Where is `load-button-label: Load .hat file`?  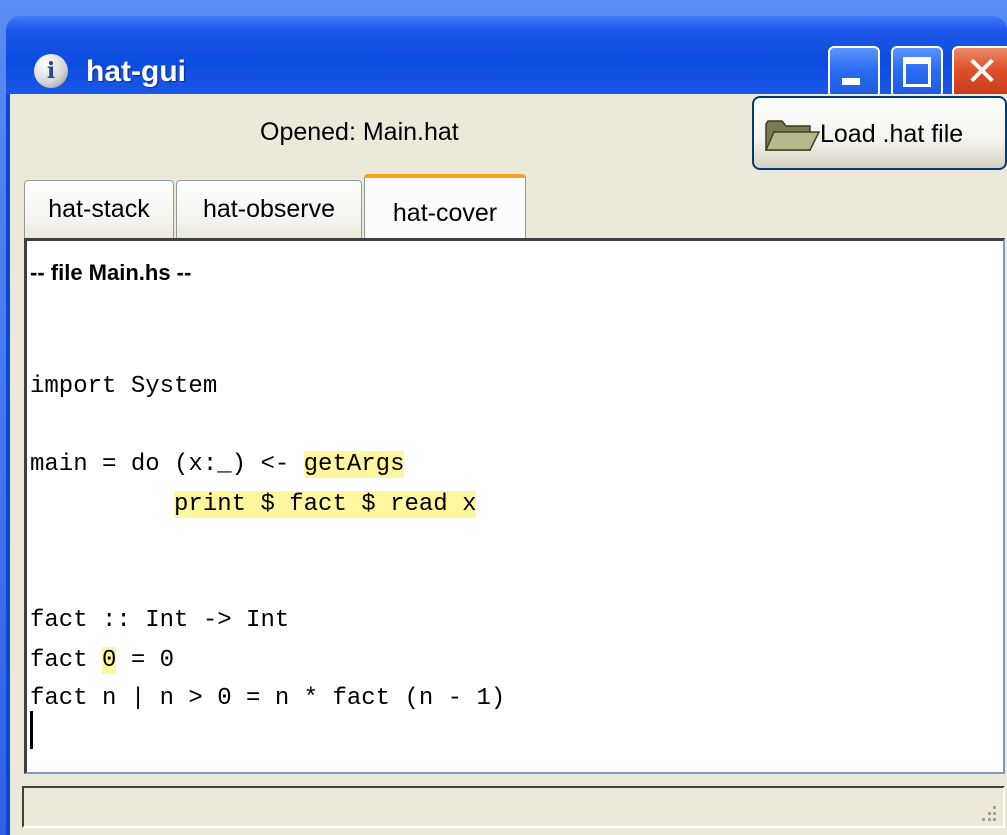 load-button-label: Load .hat file is located at coordinates (892, 134).